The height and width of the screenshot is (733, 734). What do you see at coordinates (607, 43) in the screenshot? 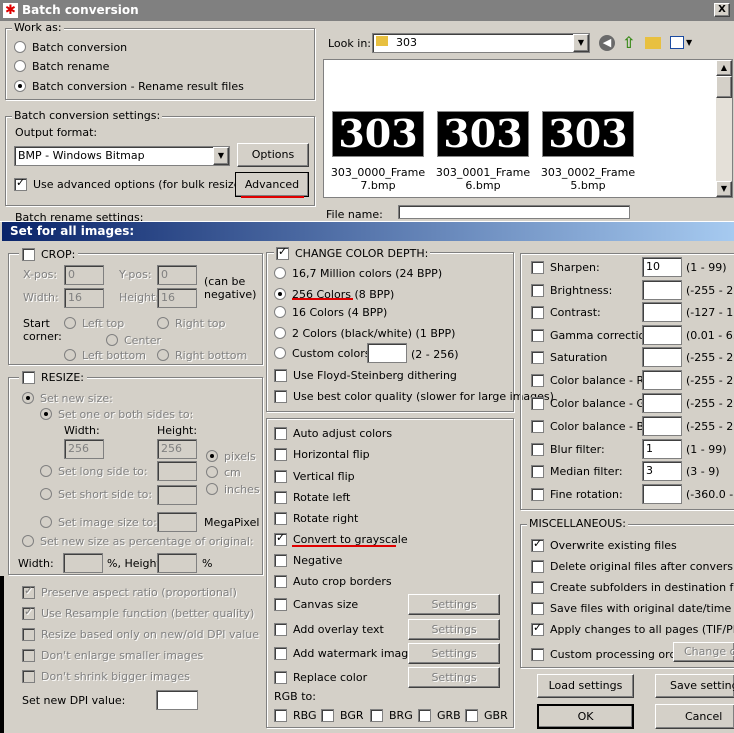
I see `back-icon: ◀` at bounding box center [607, 43].